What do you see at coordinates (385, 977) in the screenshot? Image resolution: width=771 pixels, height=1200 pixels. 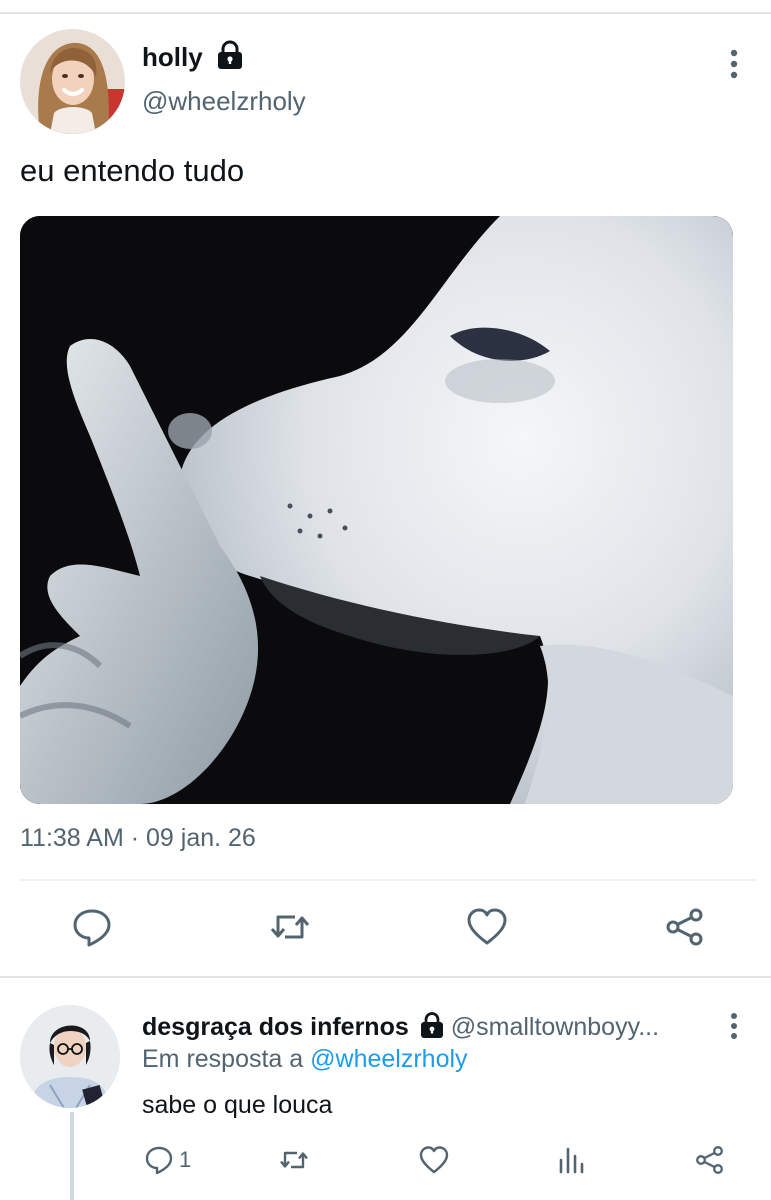 I see `tweet-divider` at bounding box center [385, 977].